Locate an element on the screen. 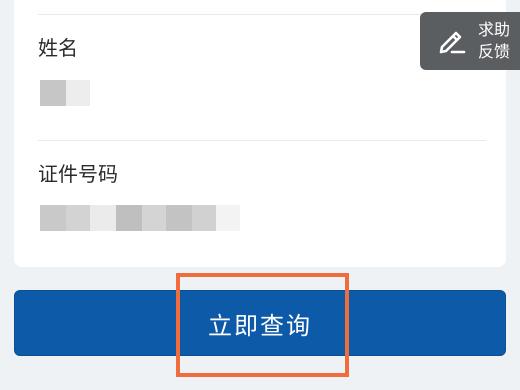 Image resolution: width=520 pixels, height=390 pixels. edit-icon is located at coordinates (452, 41).